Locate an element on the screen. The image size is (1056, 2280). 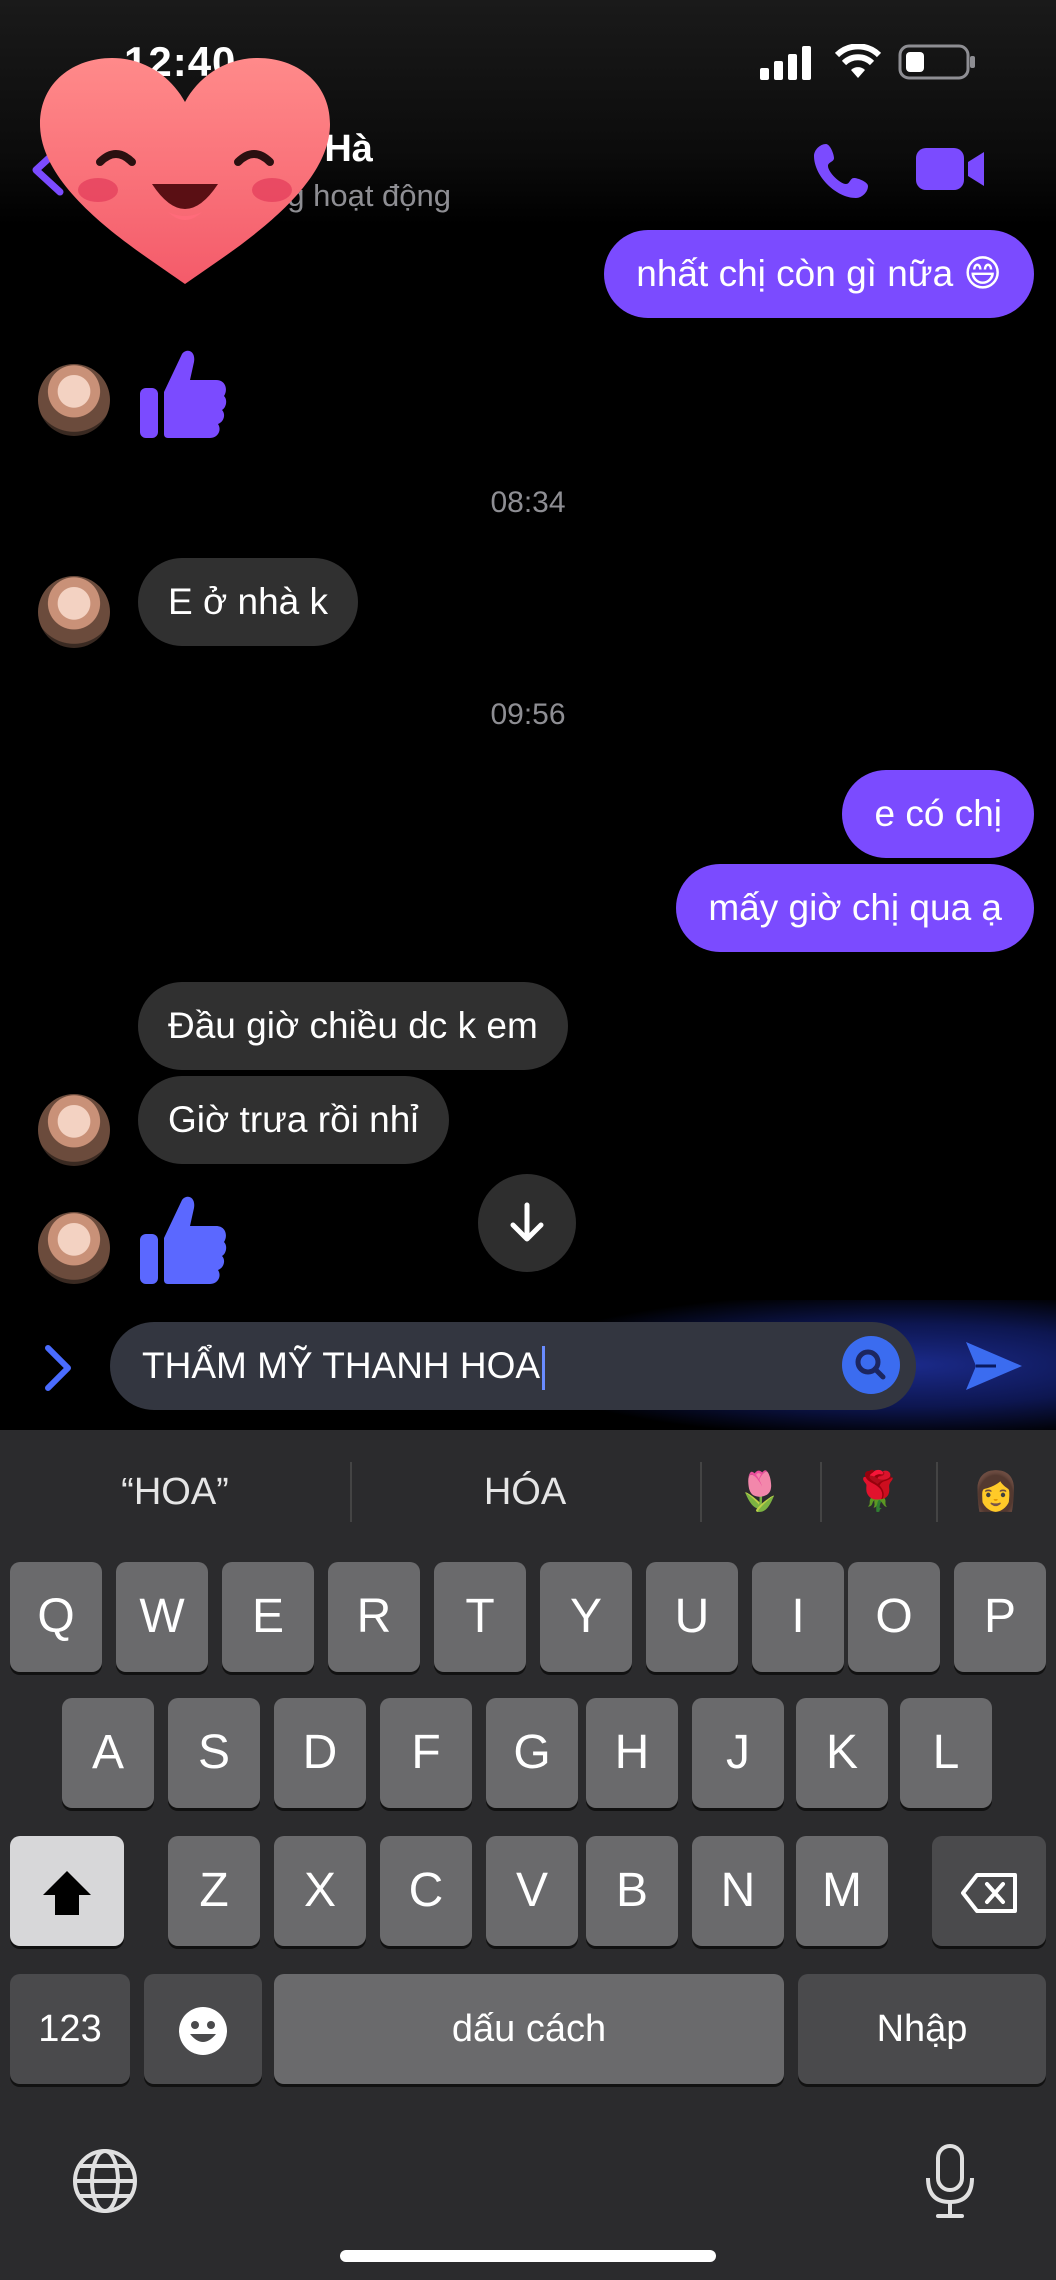
key-i: I is located at coordinates (798, 1617).